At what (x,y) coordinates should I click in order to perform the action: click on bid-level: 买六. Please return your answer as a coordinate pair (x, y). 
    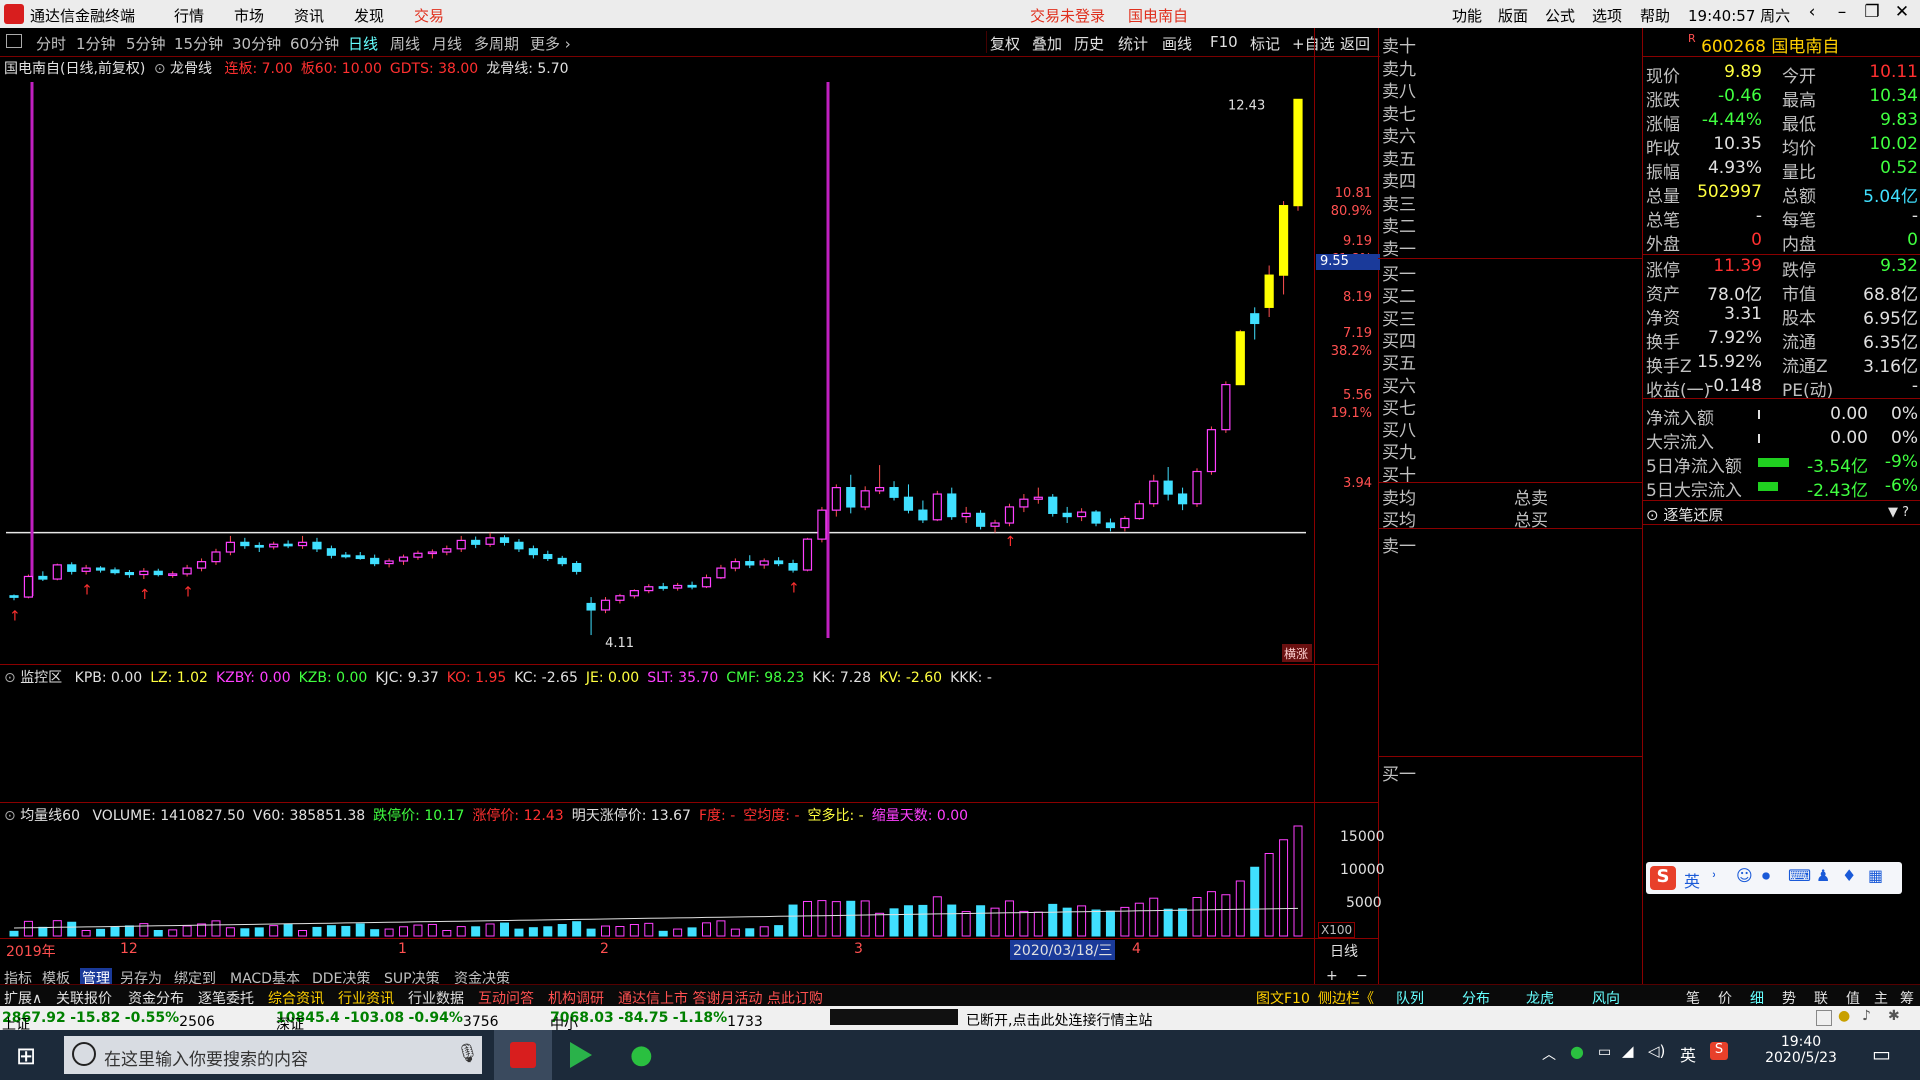
    Looking at the image, I should click on (1399, 384).